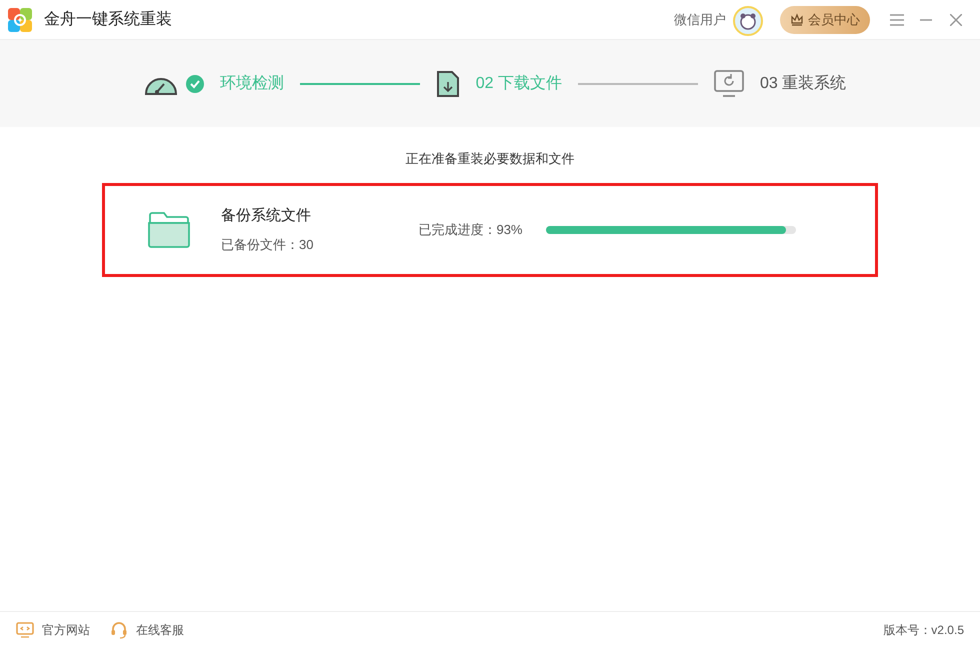 The width and height of the screenshot is (980, 648). What do you see at coordinates (490, 159) in the screenshot?
I see `status-message: 正在准备重装必要数据和文件` at bounding box center [490, 159].